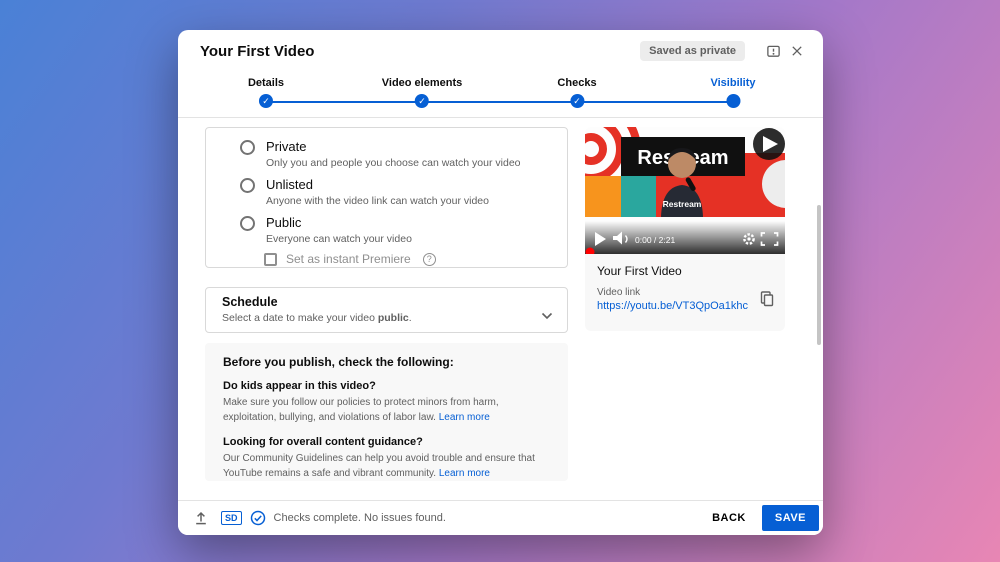 The image size is (1000, 562). I want to click on unlisted-radio, so click(247, 185).